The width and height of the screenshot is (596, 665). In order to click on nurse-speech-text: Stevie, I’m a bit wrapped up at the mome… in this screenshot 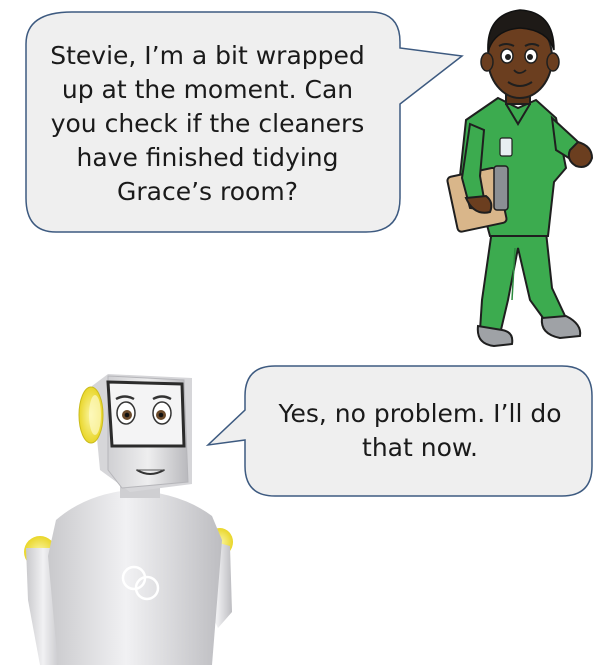, I will do `click(207, 123)`.